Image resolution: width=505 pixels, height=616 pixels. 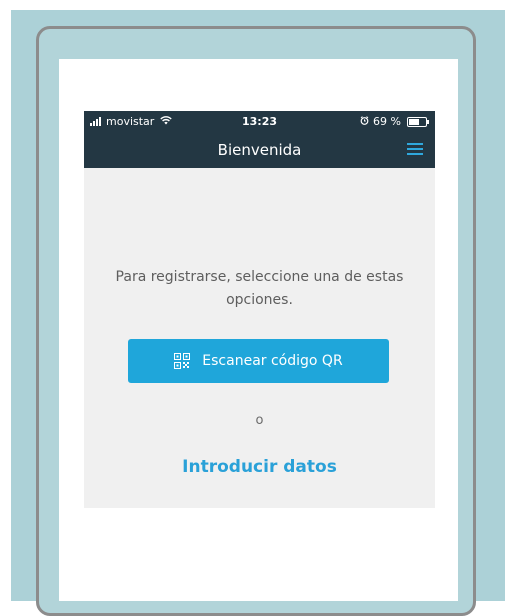 What do you see at coordinates (364, 121) in the screenshot?
I see `alarm-icon` at bounding box center [364, 121].